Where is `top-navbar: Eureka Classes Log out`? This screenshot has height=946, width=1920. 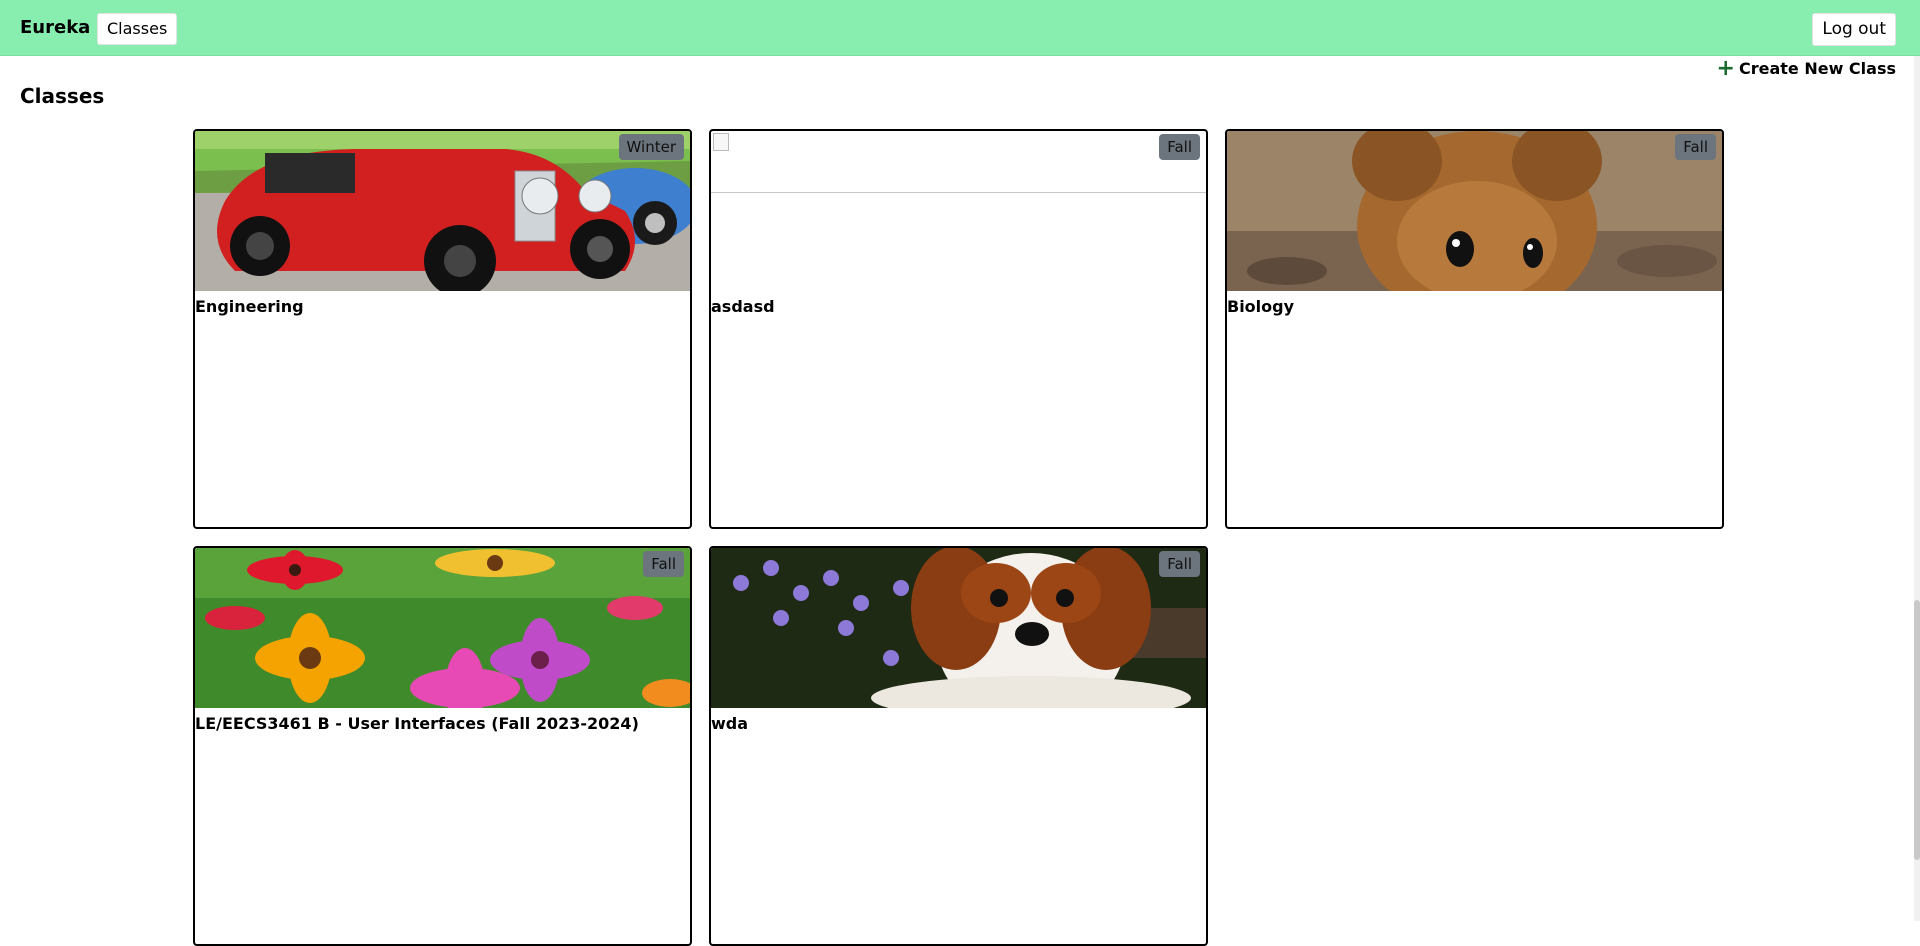 top-navbar: Eureka Classes Log out is located at coordinates (960, 28).